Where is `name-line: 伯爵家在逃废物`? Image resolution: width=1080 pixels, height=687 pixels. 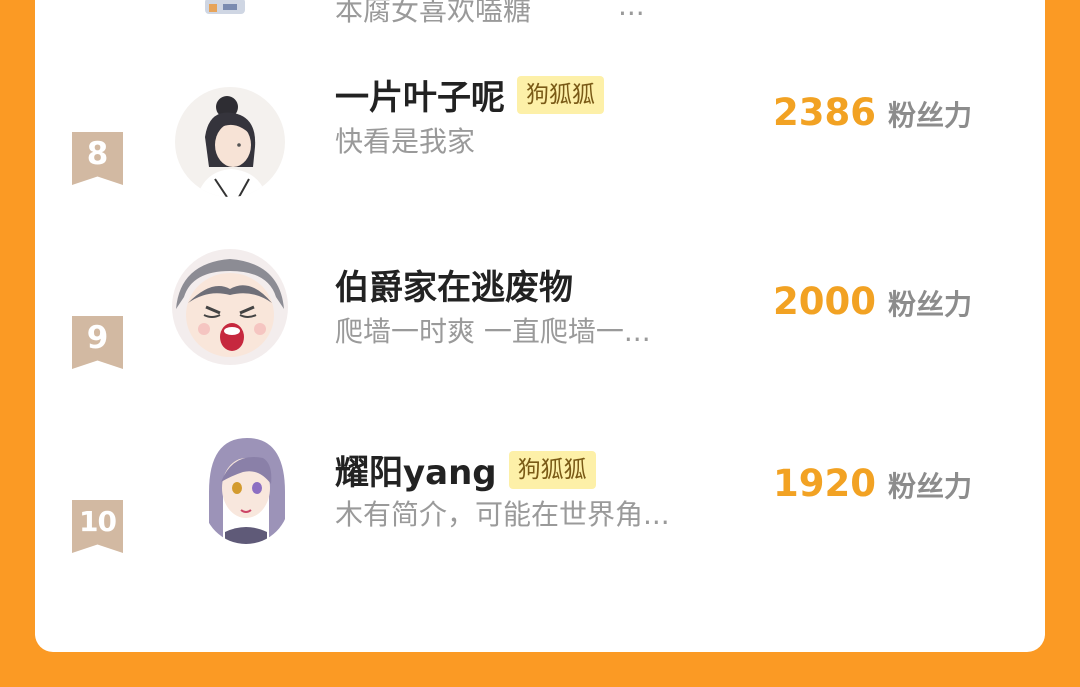
name-line: 伯爵家在逃废物 is located at coordinates (454, 284).